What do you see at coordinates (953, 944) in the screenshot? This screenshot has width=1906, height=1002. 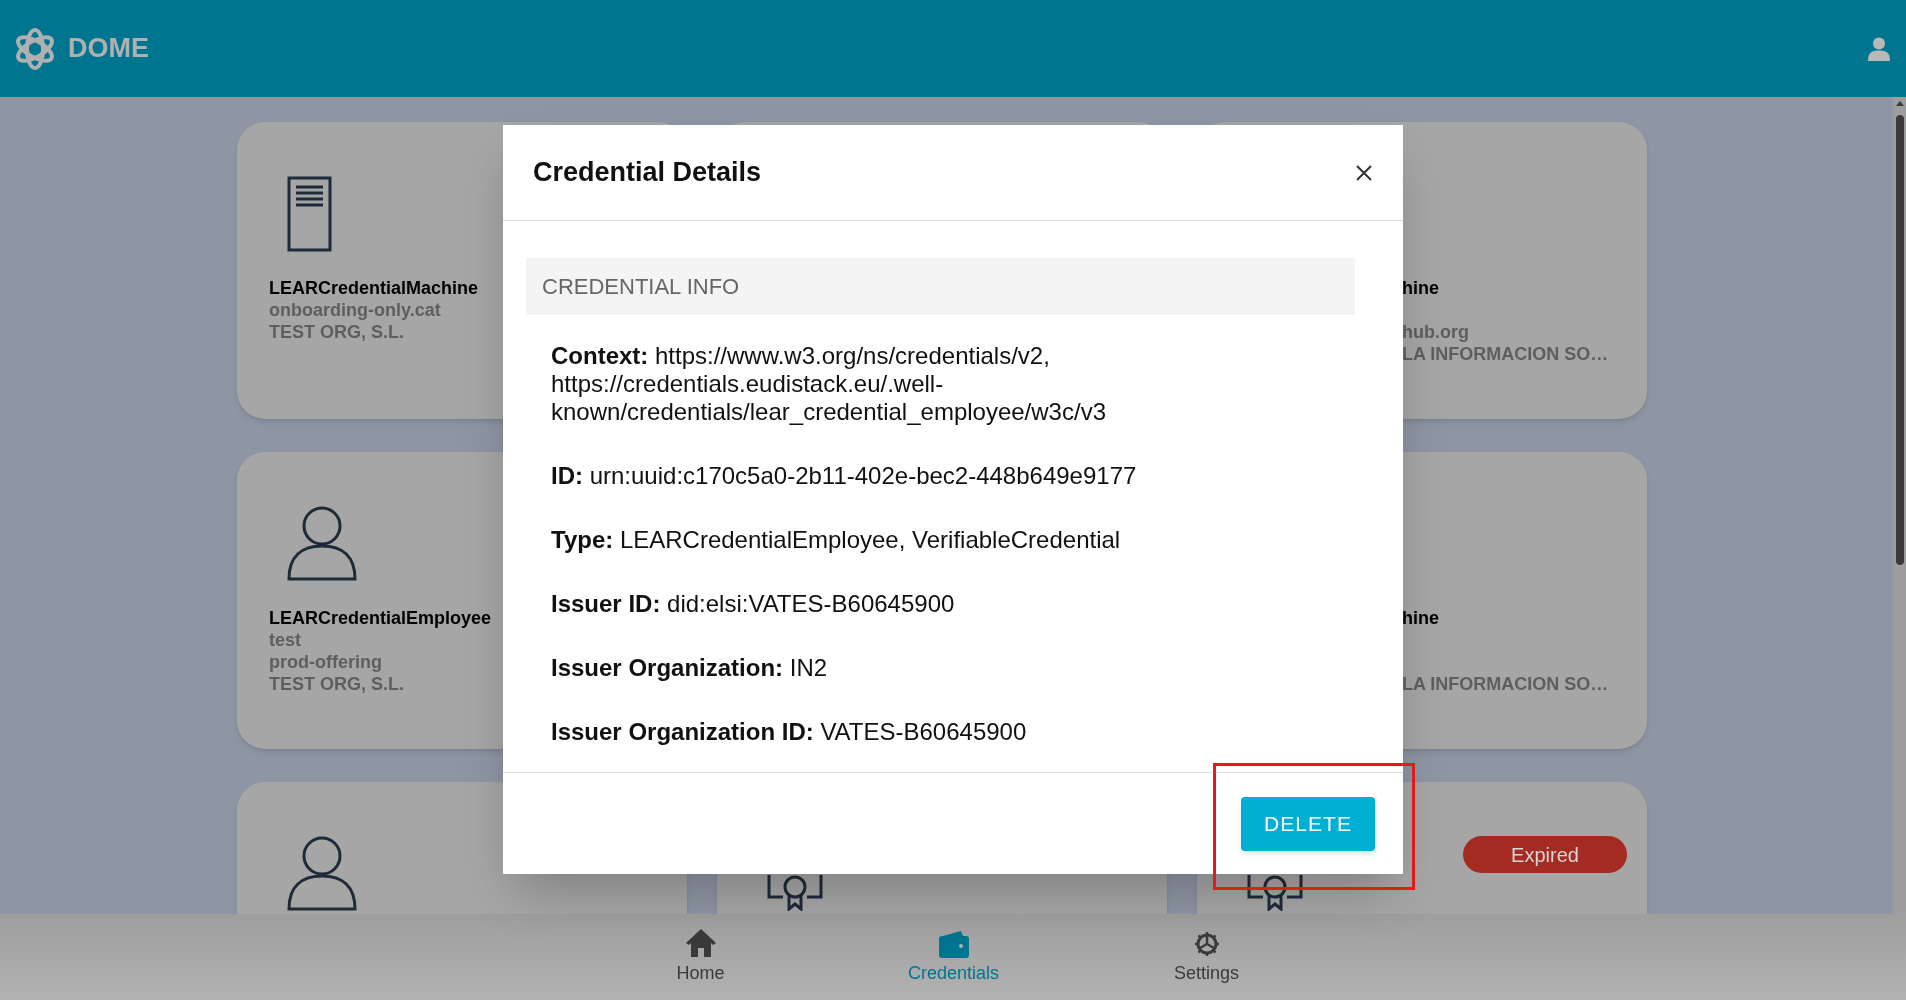 I see `wallet-icon` at bounding box center [953, 944].